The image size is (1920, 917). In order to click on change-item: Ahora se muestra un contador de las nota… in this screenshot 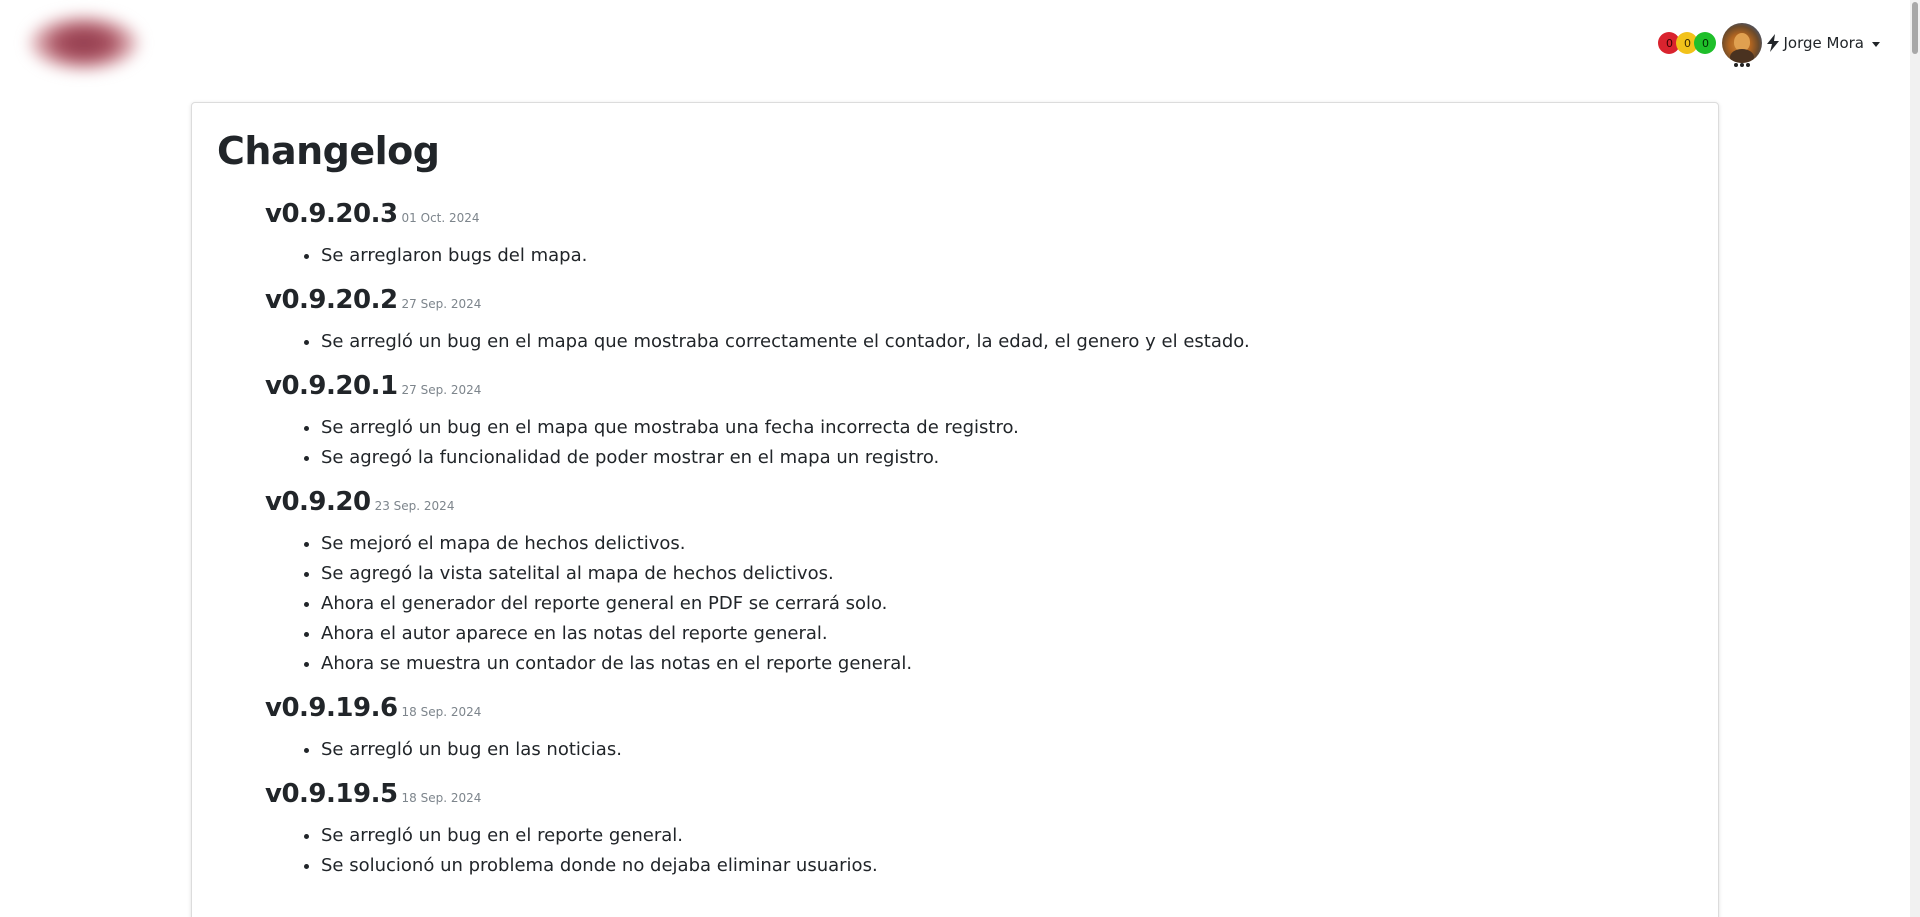, I will do `click(1009, 664)`.